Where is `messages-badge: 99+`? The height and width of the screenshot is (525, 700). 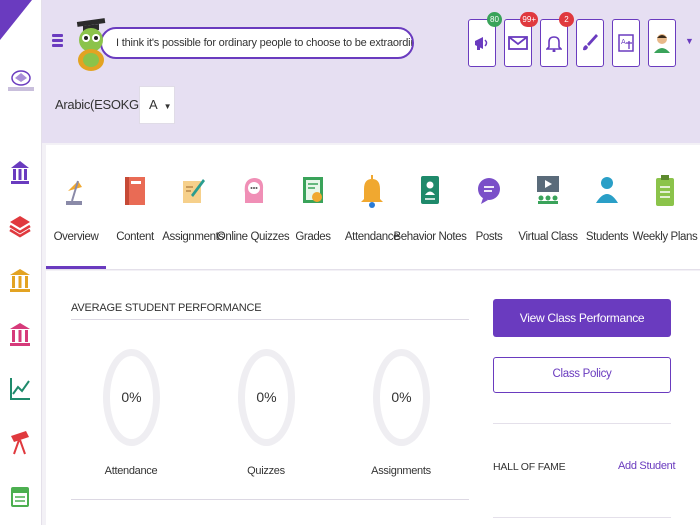
messages-badge: 99+ is located at coordinates (529, 19).